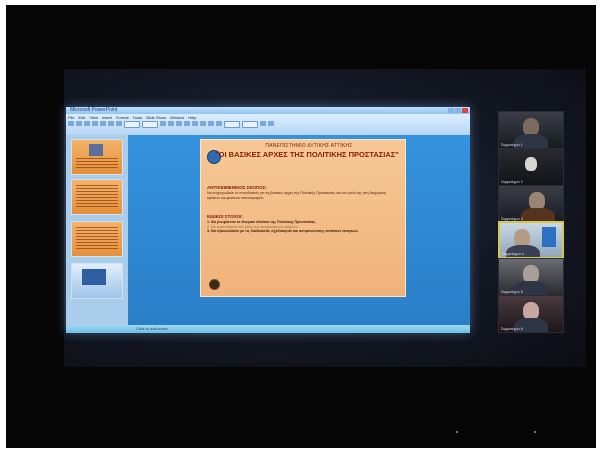 This screenshot has height=453, width=602. I want to click on participant-name: Συμμετέχων 6, so click(512, 329).